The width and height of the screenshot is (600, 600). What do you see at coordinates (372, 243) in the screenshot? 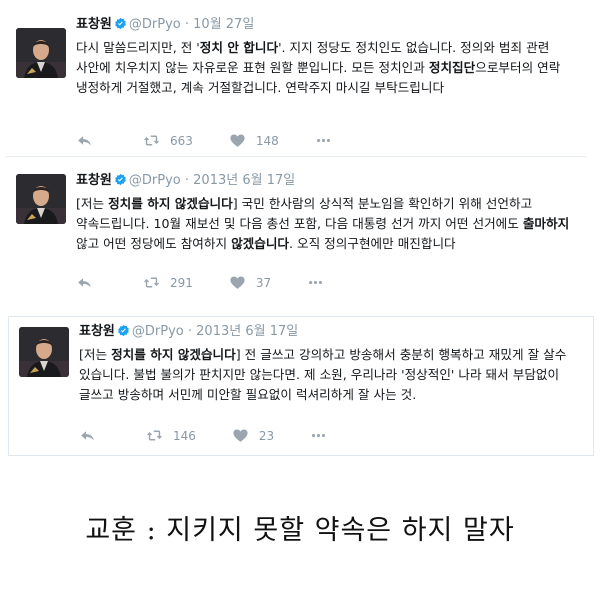
I see `text-segment: . 오직 정의구현에만 매진합니다` at bounding box center [372, 243].